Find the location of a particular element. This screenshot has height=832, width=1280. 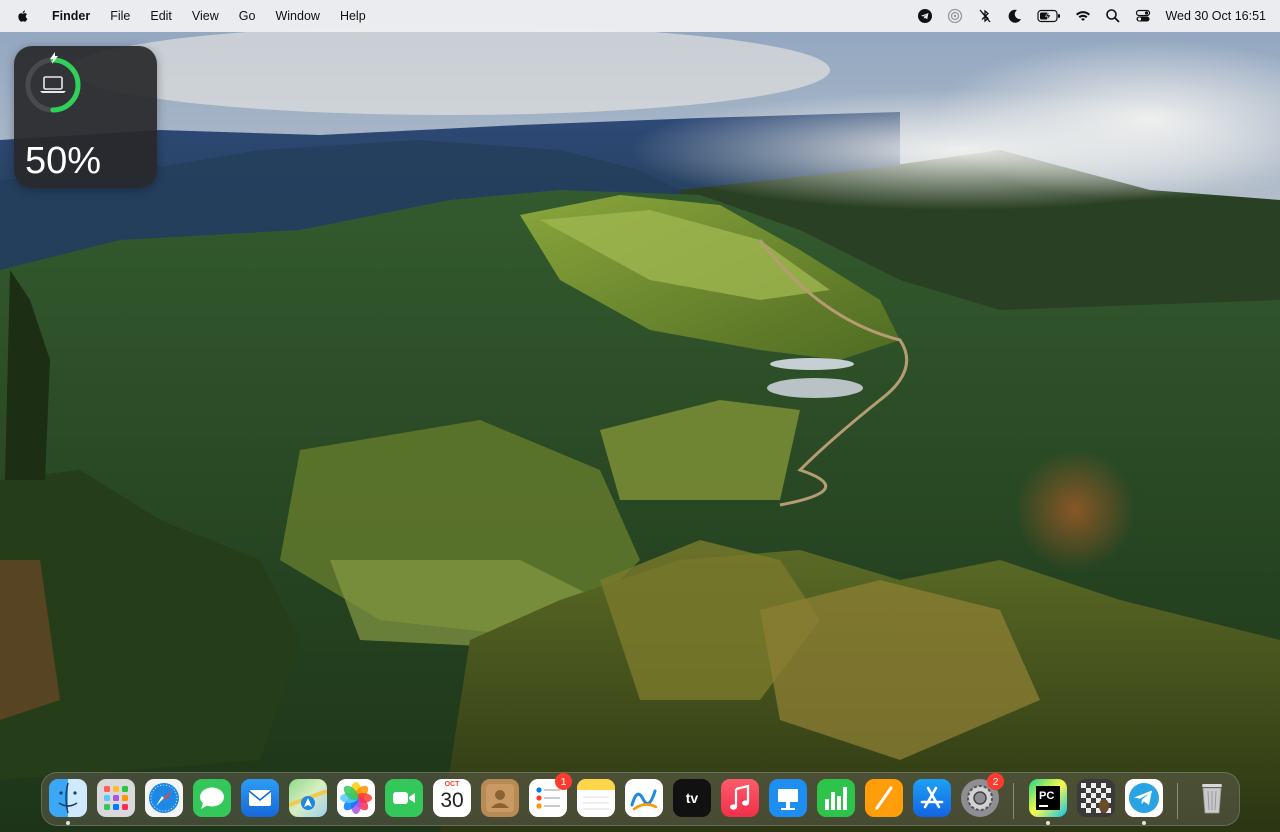

calendar-day: 30 is located at coordinates (452, 800).